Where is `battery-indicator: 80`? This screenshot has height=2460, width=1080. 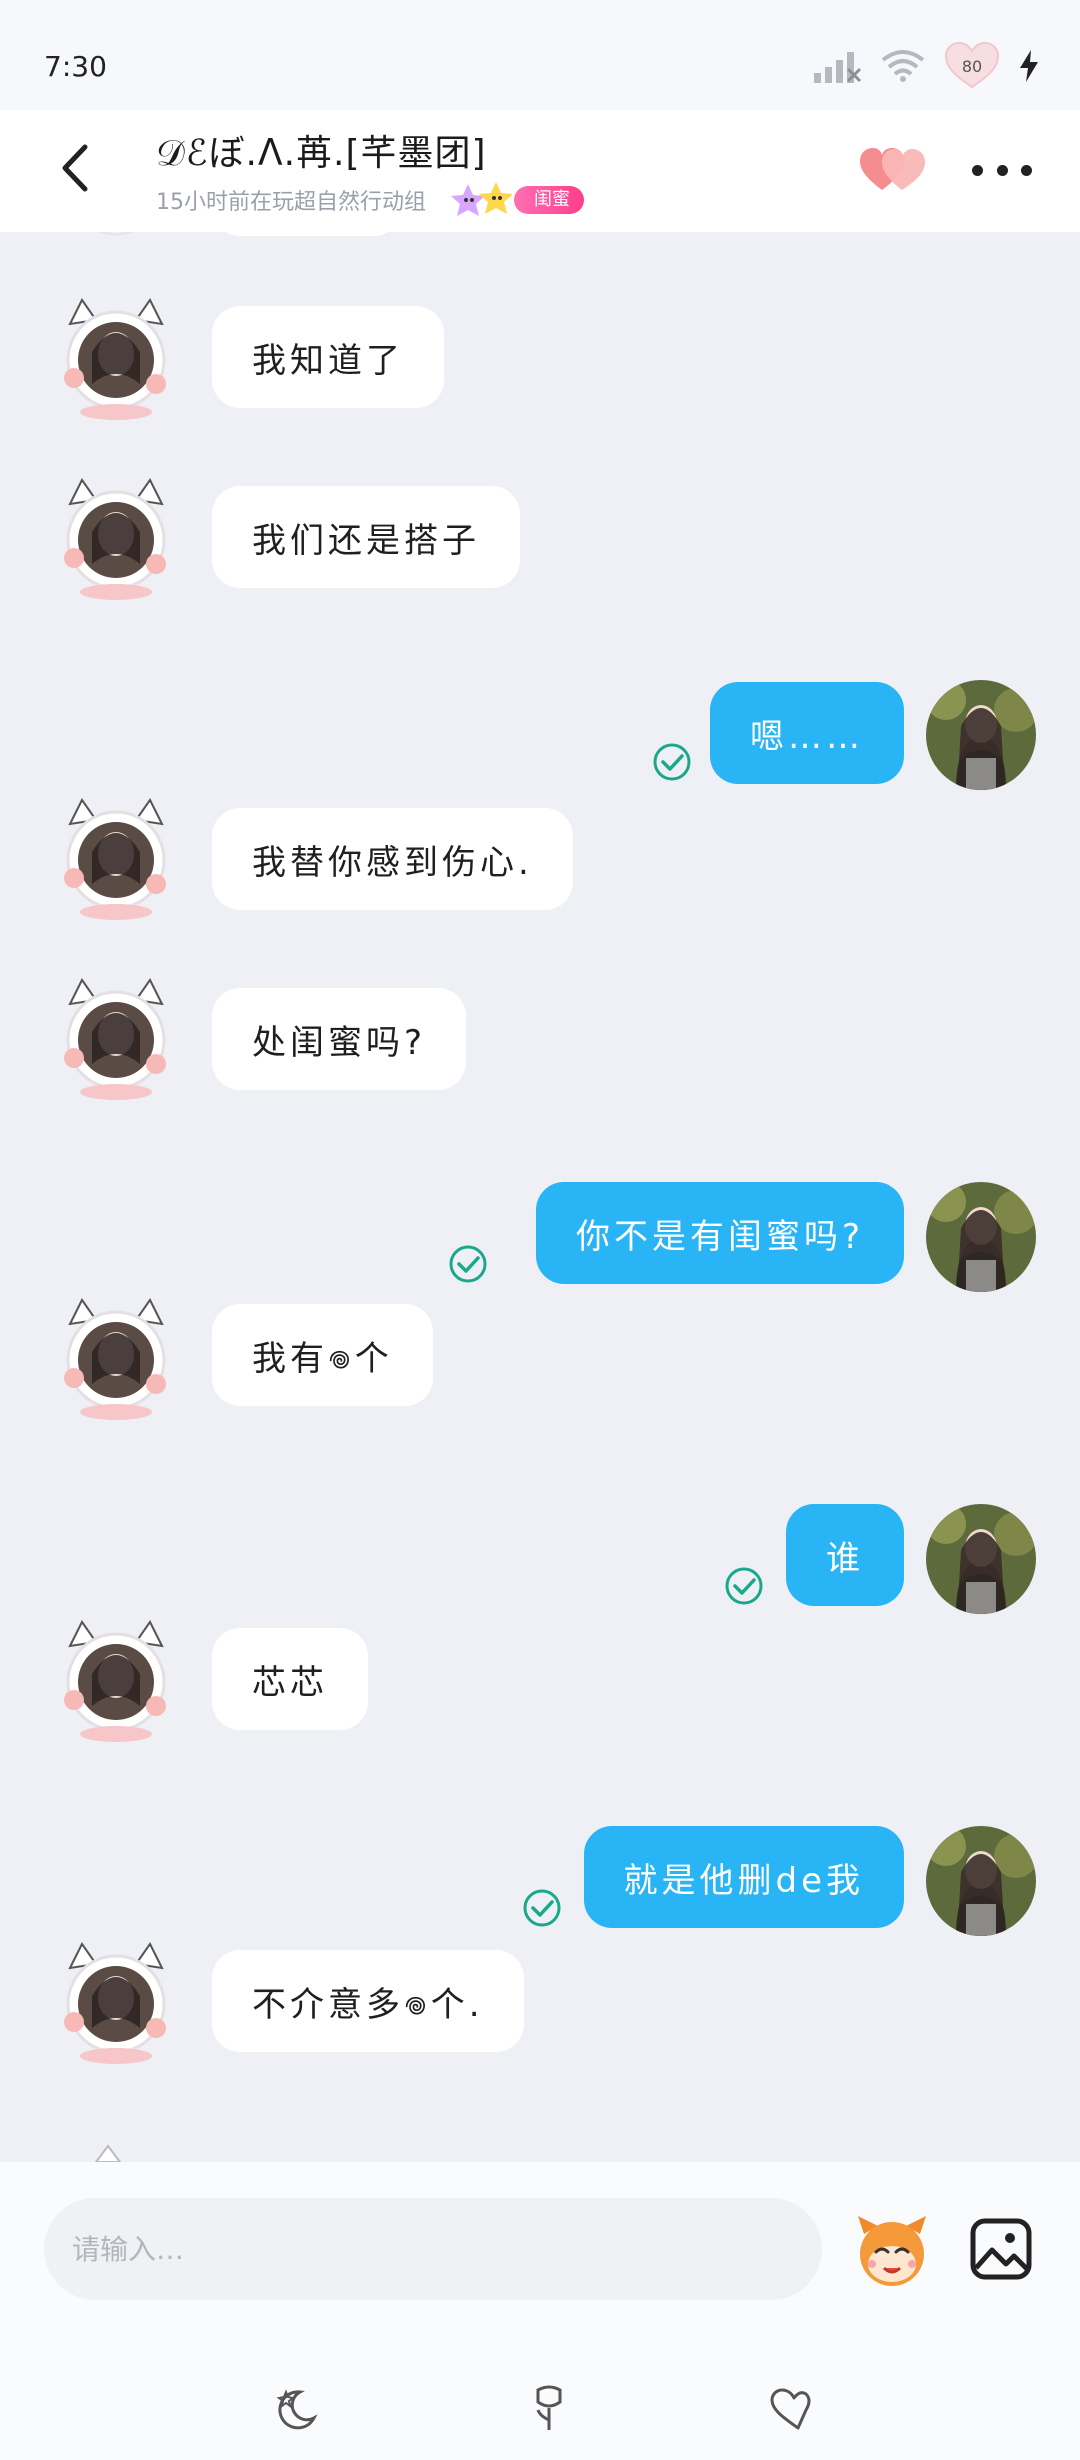 battery-indicator: 80 is located at coordinates (972, 66).